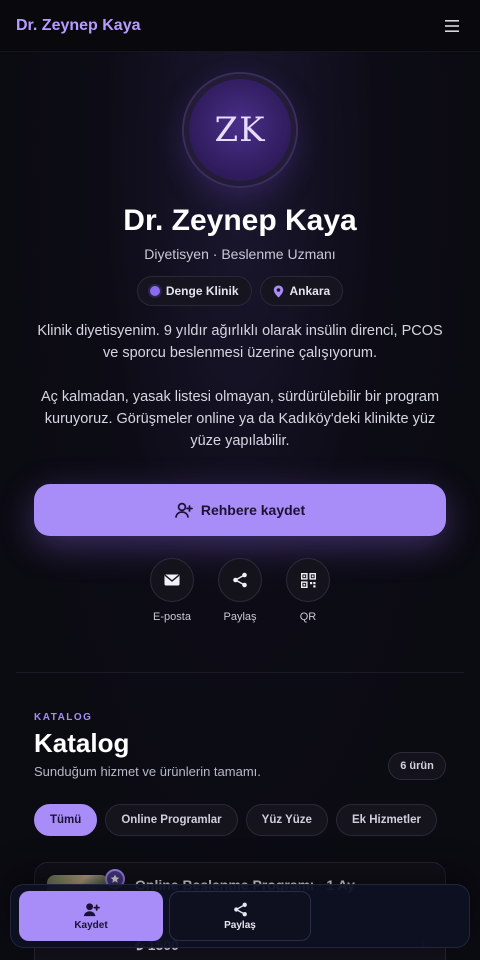  I want to click on qr-code-icon, so click(308, 580).